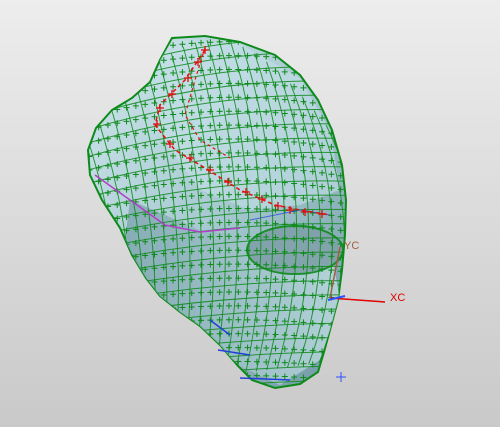 This screenshot has width=500, height=427. Describe the element at coordinates (352, 246) in the screenshot. I see `yc-axis-label: YC` at that location.